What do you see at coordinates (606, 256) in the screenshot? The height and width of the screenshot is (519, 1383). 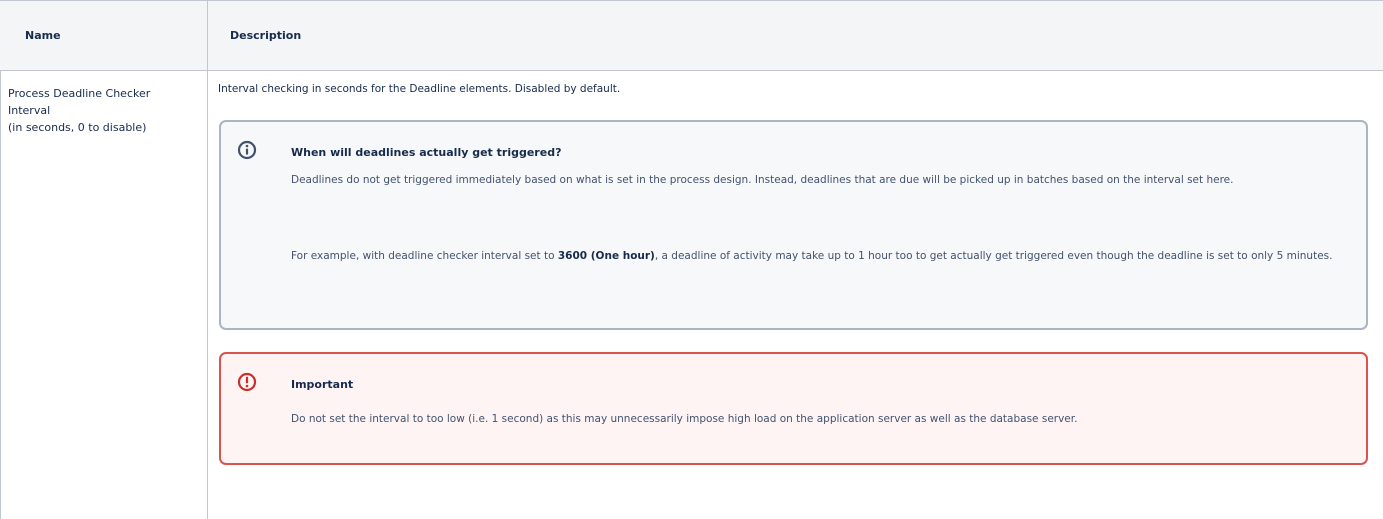 I see `example-interval-value: 3600 (One hour)` at bounding box center [606, 256].